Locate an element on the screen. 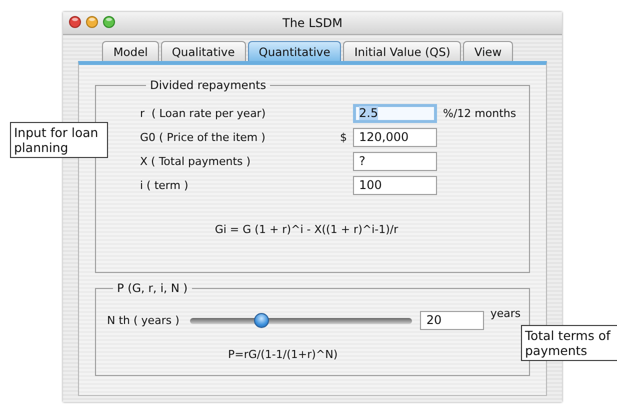 This screenshot has height=405, width=617. window-title: The LSDM is located at coordinates (312, 23).